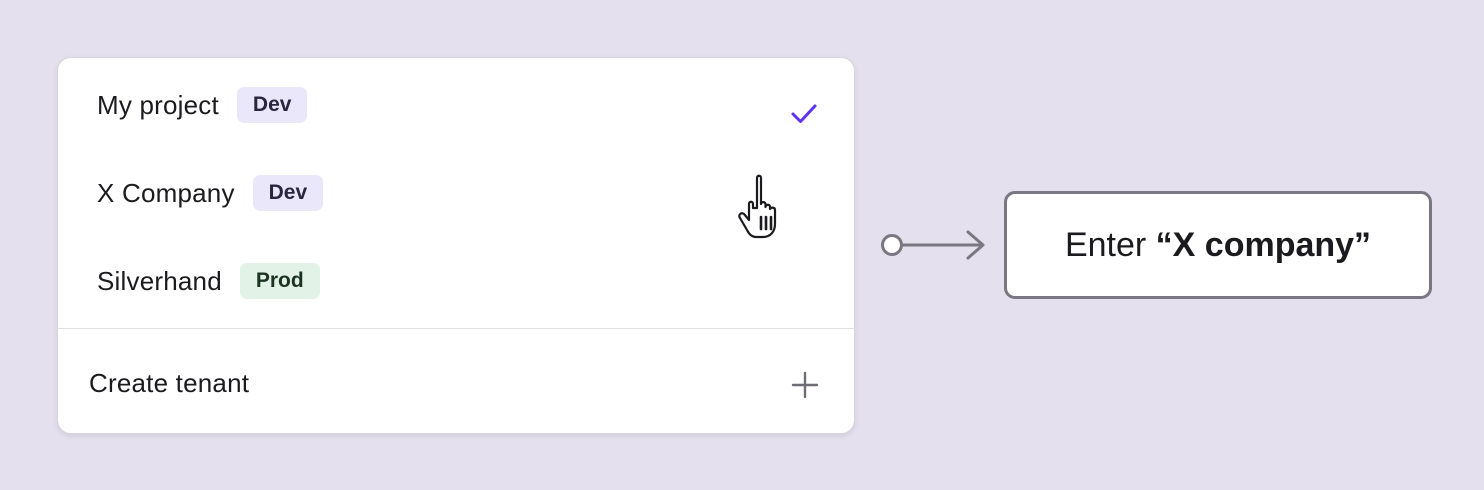  I want to click on env-badge: Prod, so click(279, 281).